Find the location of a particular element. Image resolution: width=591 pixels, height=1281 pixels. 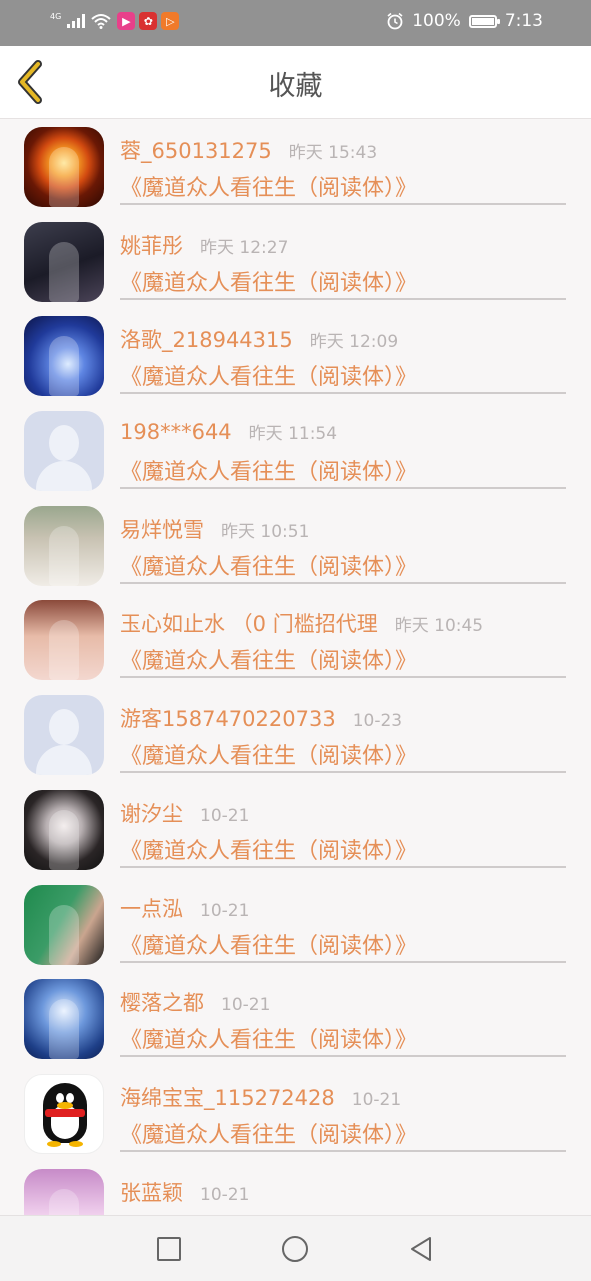

home-button is located at coordinates (295, 1249).